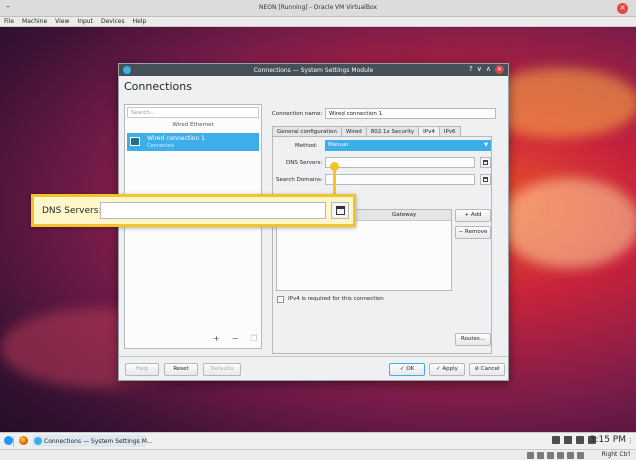  What do you see at coordinates (560, 455) in the screenshot?
I see `network-status-icon` at bounding box center [560, 455].